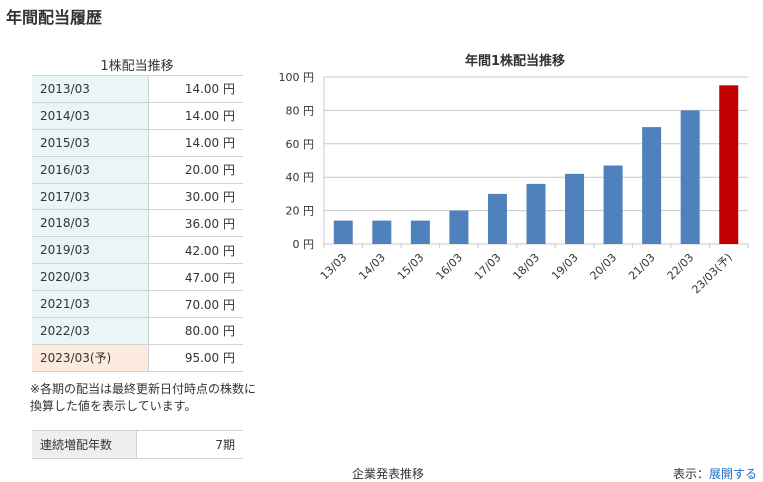 The width and height of the screenshot is (763, 482). What do you see at coordinates (711, 273) in the screenshot?
I see `x-tick-label: 23/03(予)` at bounding box center [711, 273].